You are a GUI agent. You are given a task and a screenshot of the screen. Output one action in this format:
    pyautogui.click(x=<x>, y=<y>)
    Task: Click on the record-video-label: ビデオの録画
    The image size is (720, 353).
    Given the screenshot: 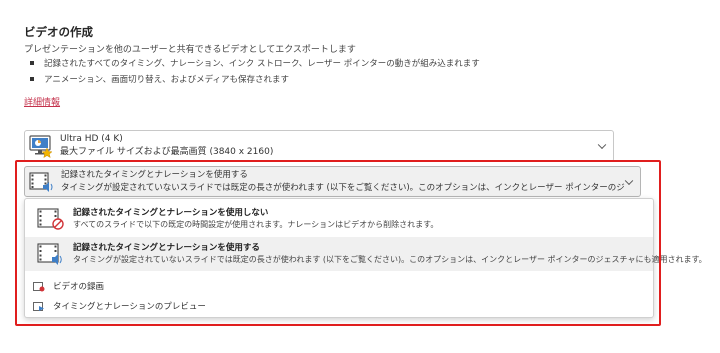 What is the action you would take?
    pyautogui.click(x=79, y=287)
    